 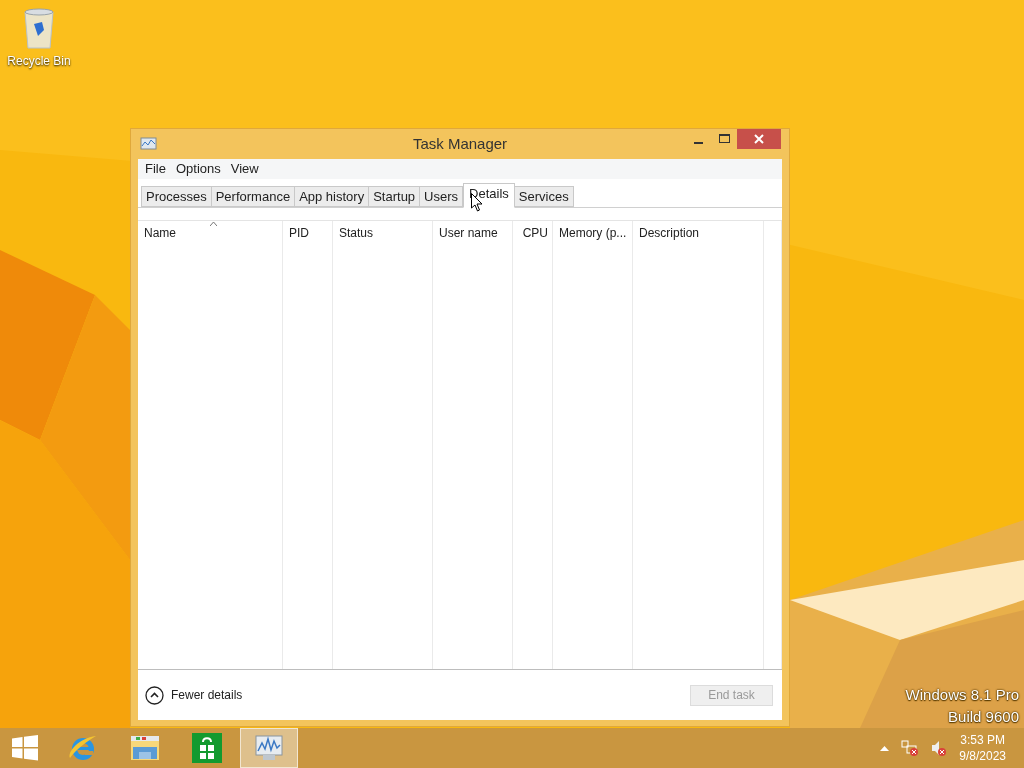 I want to click on tab: Startup, so click(x=394, y=196).